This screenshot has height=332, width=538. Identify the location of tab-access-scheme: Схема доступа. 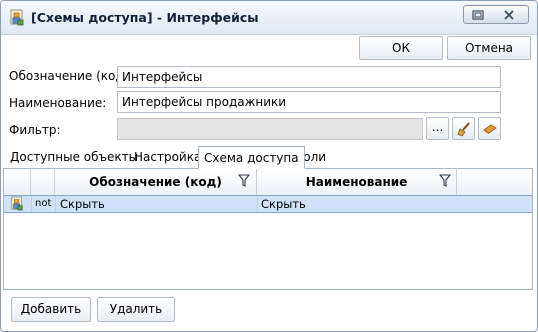
(251, 157).